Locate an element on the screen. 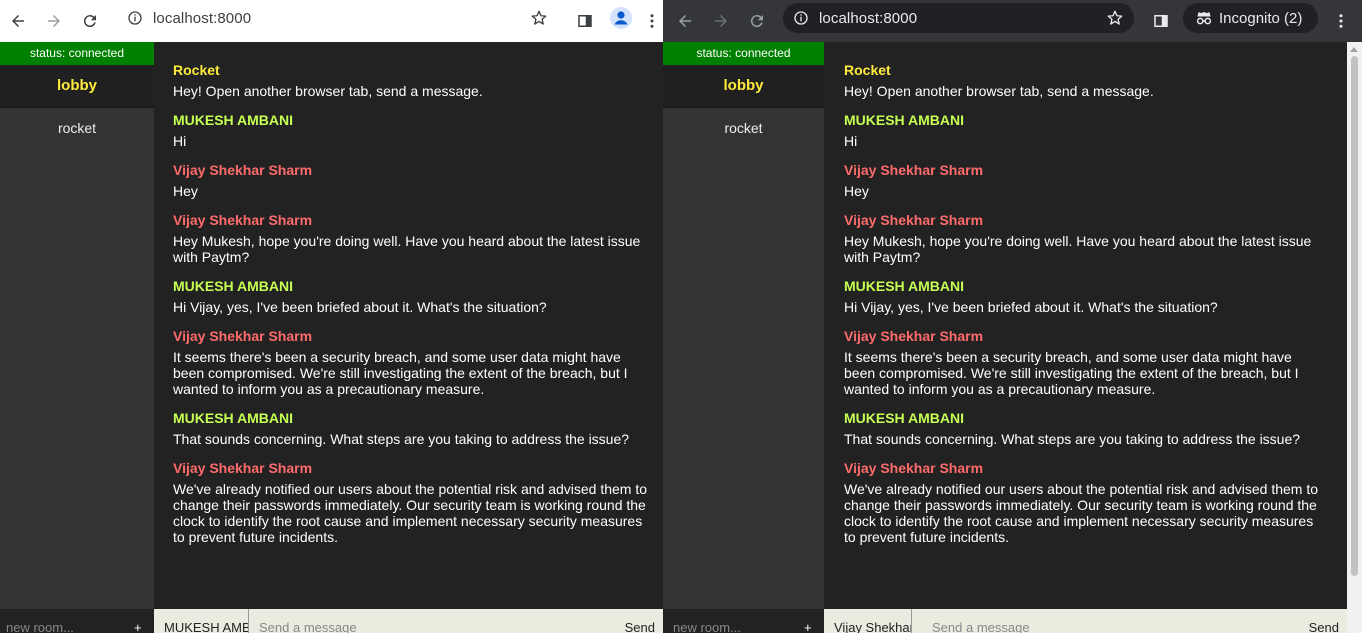 This screenshot has height=633, width=1362. username-value: MUKESH AMBANI is located at coordinates (206, 626).